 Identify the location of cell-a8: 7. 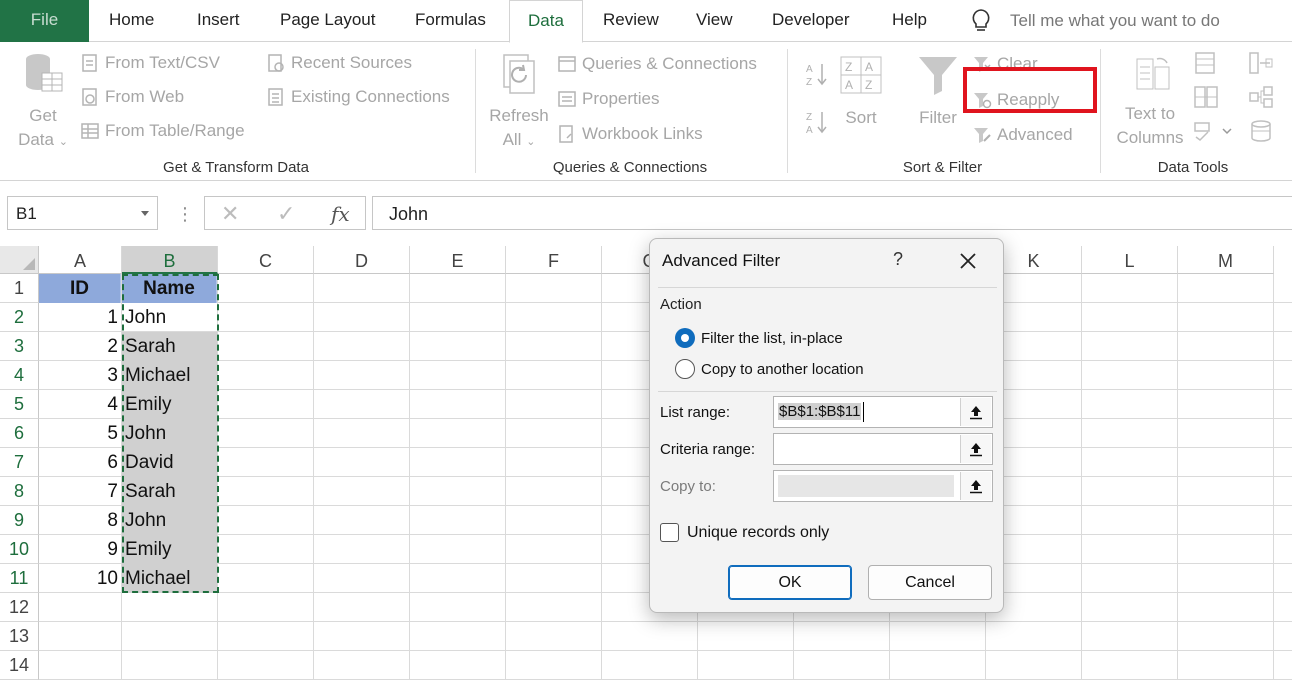
(80, 491).